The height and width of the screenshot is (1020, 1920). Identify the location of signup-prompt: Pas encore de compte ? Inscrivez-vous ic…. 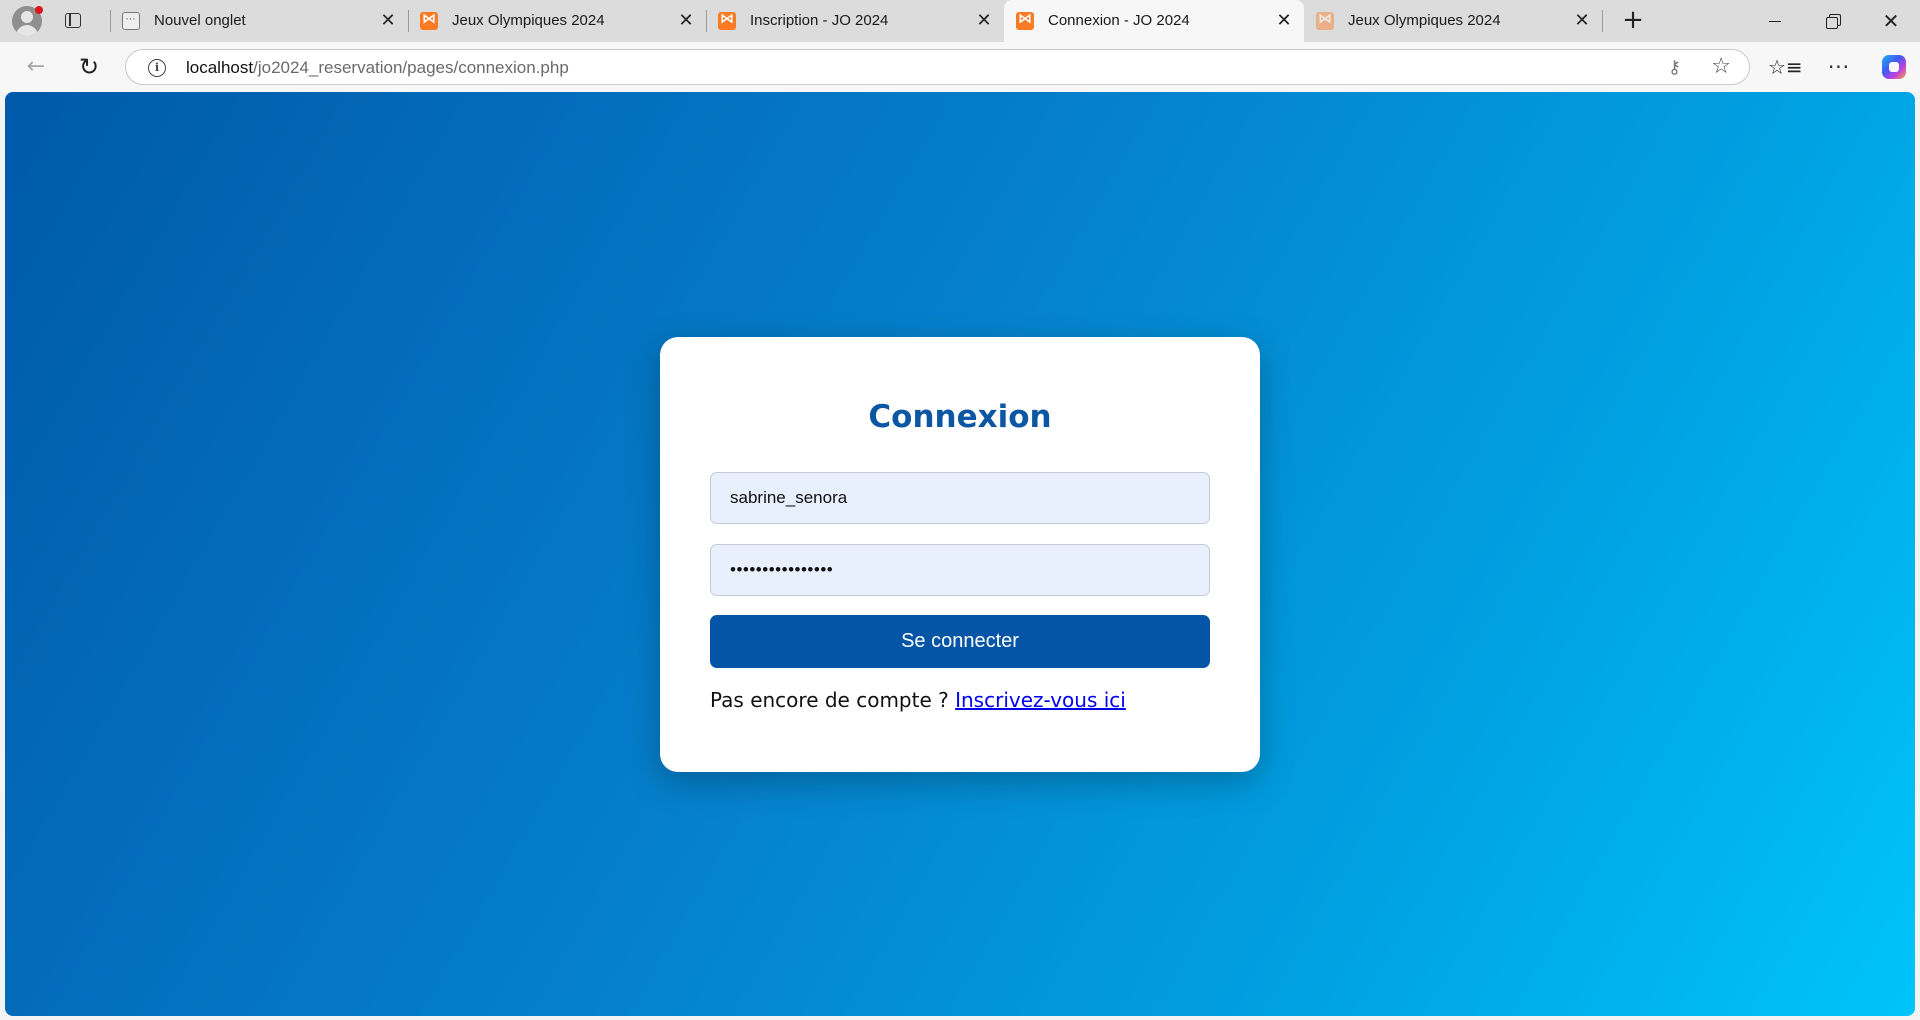
(918, 700).